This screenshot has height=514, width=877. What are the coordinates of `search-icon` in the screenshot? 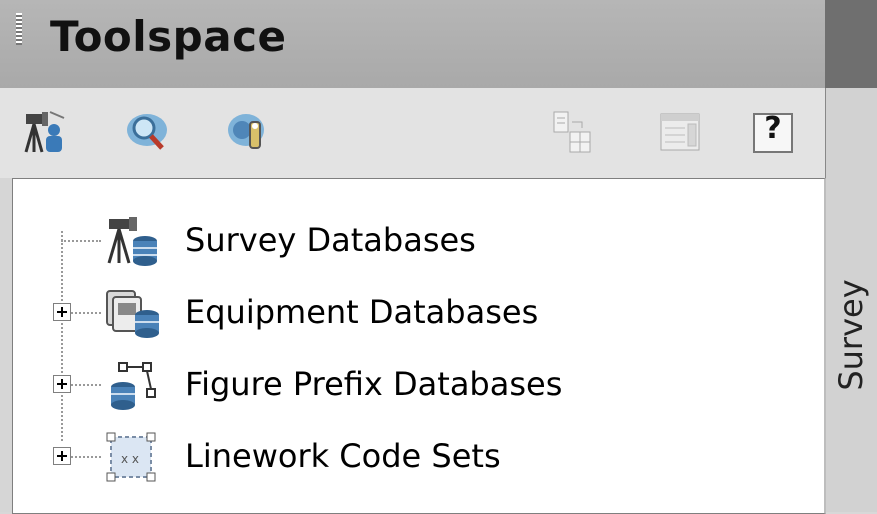 It's located at (147, 133).